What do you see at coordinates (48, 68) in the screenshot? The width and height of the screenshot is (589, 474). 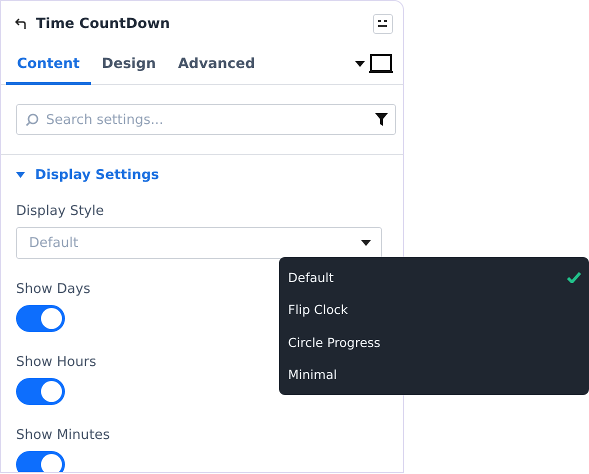 I see `tab: Content` at bounding box center [48, 68].